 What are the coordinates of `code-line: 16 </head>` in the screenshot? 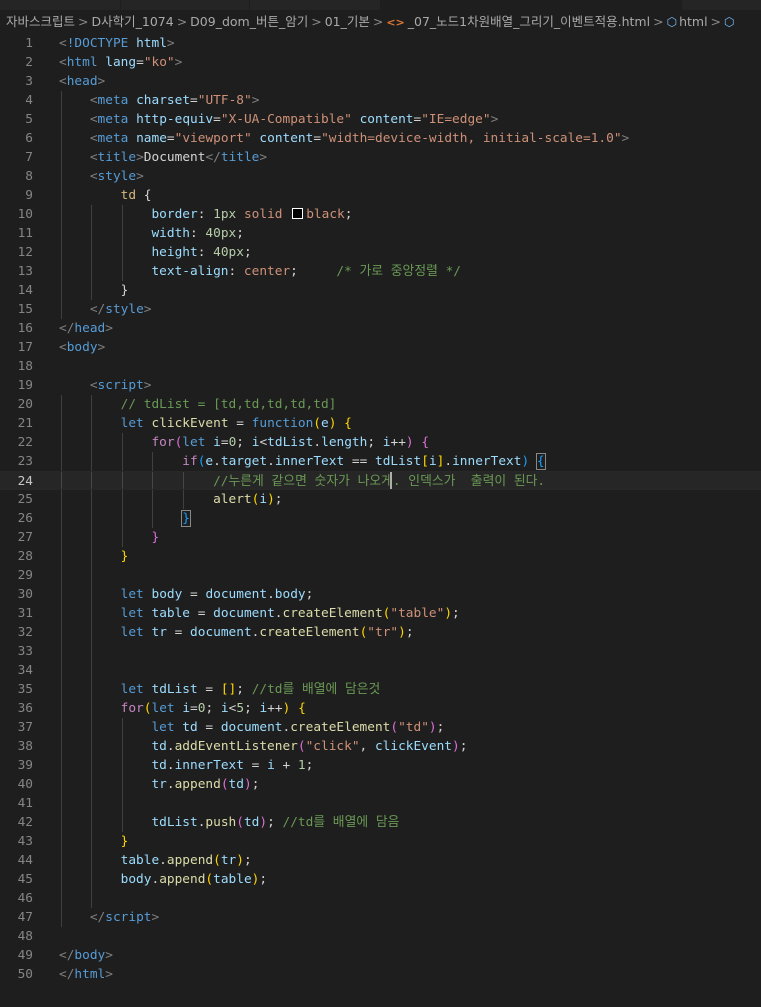 It's located at (380, 328).